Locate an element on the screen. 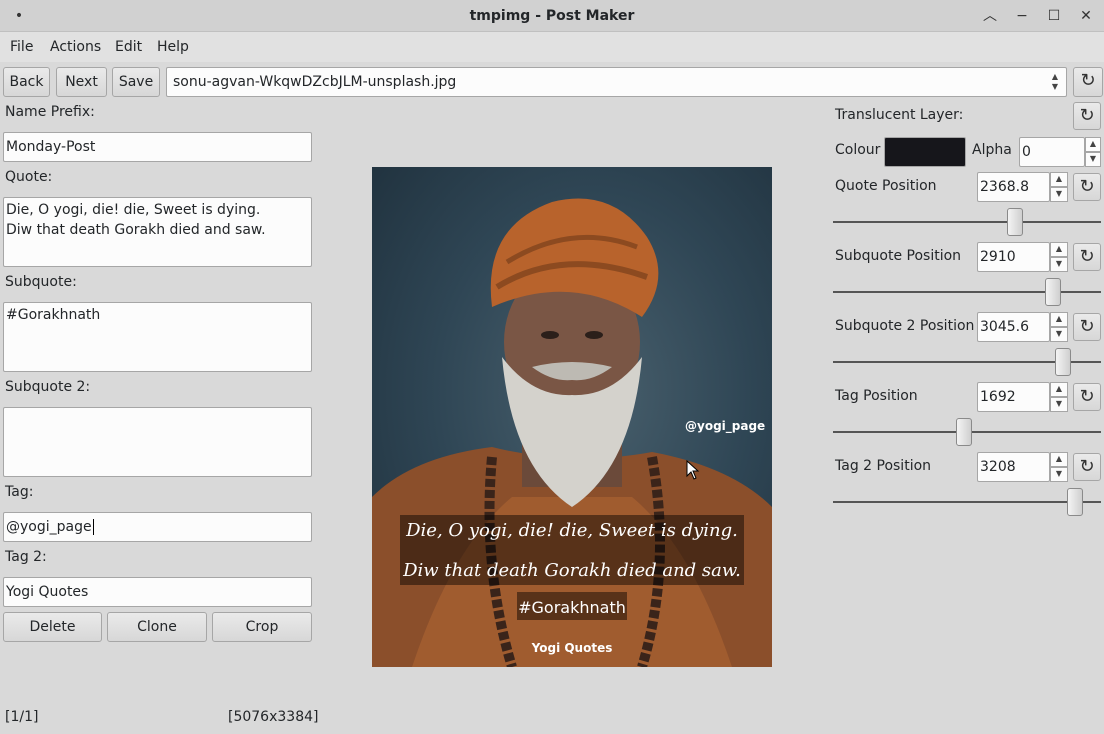  tag2-input: Yogi Quotes is located at coordinates (157, 592).